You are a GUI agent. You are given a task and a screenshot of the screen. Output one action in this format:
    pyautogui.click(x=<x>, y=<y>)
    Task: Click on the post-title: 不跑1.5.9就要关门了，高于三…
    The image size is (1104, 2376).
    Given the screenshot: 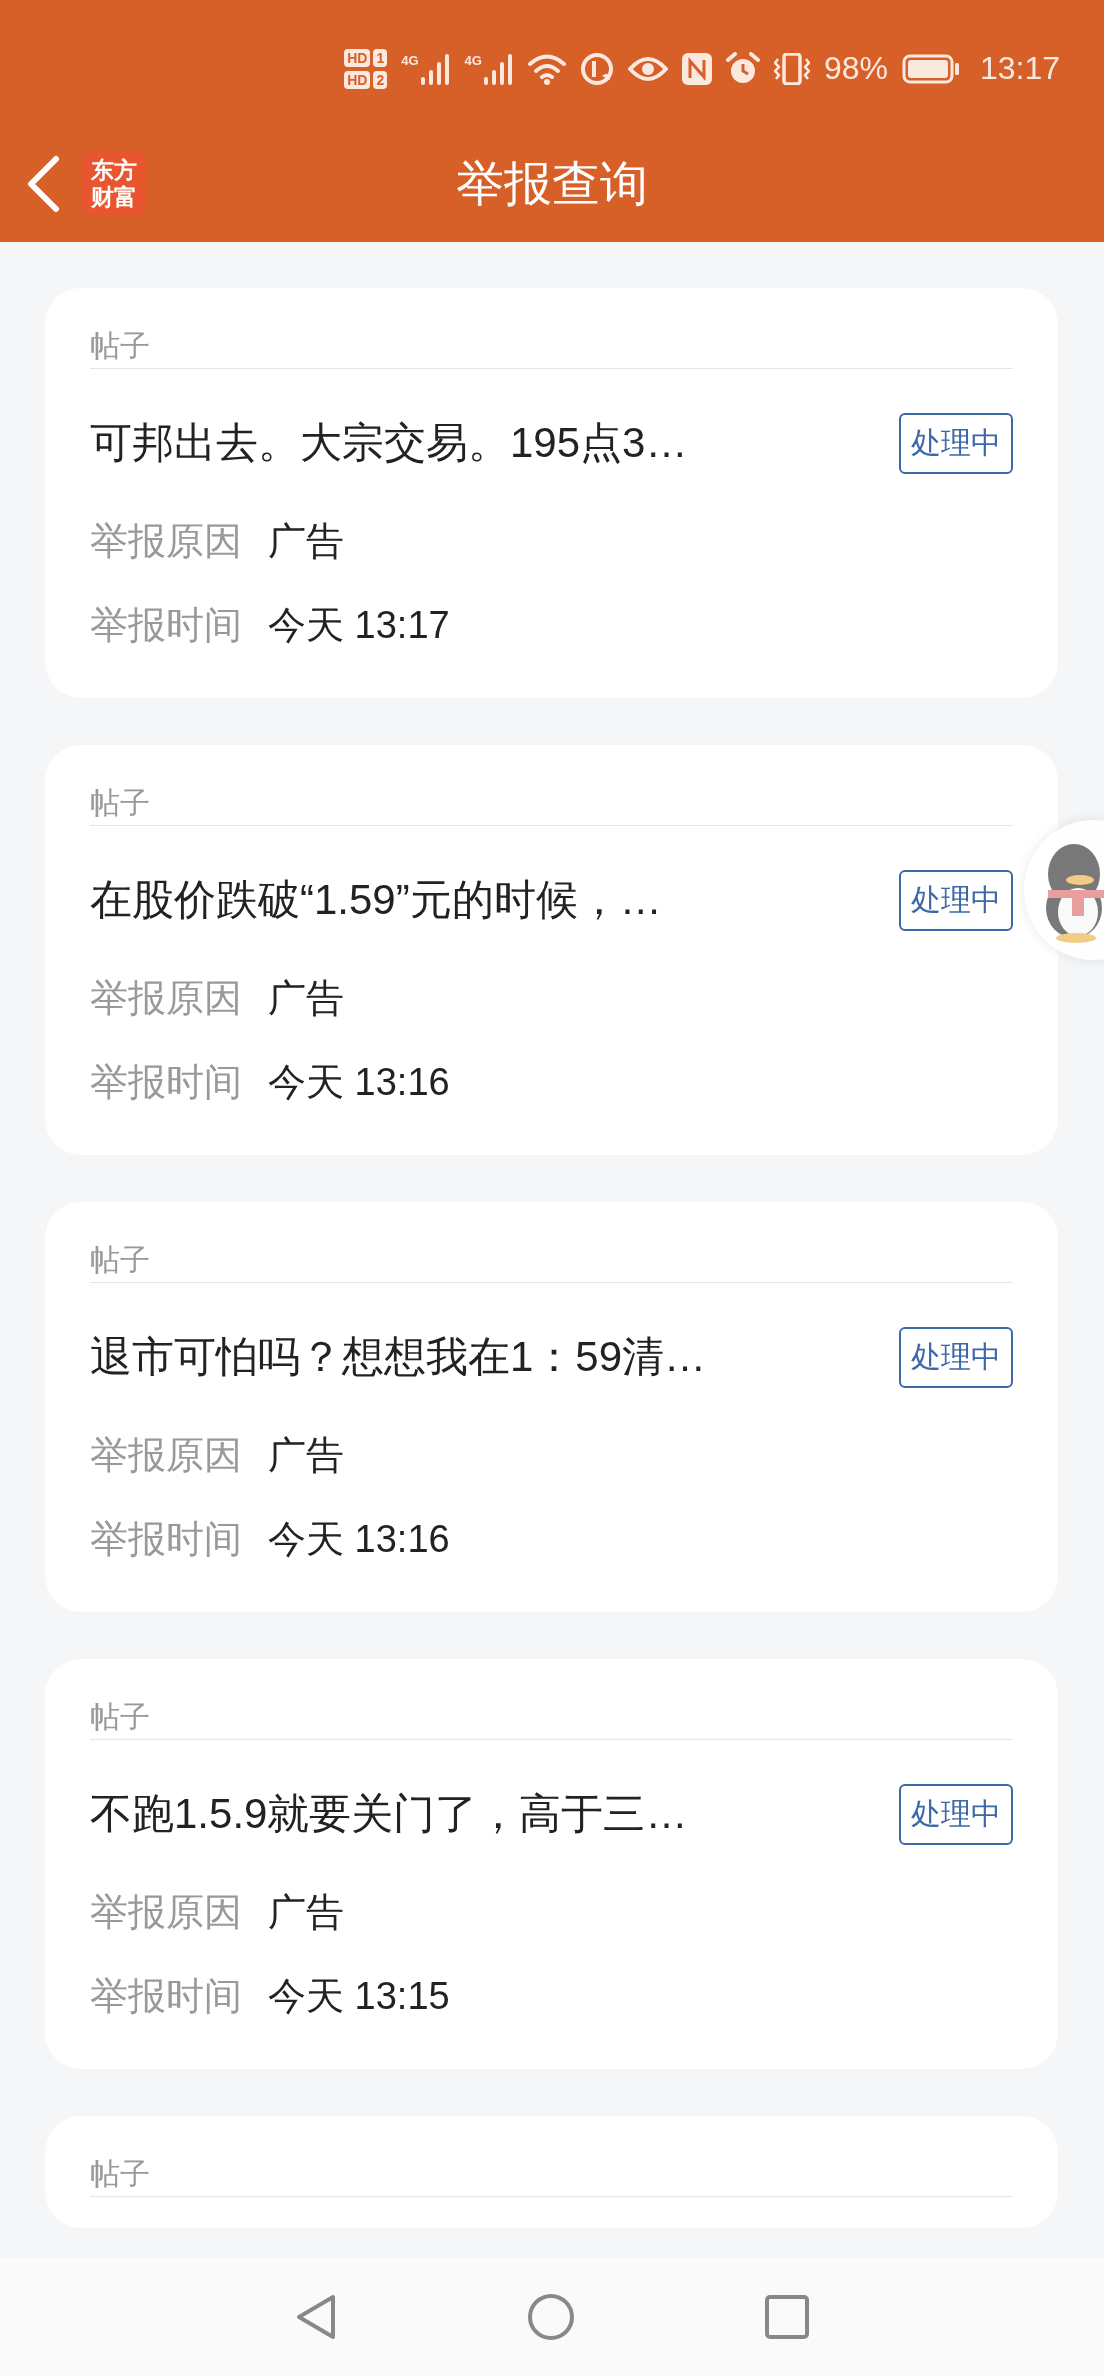 What is the action you would take?
    pyautogui.click(x=389, y=1814)
    